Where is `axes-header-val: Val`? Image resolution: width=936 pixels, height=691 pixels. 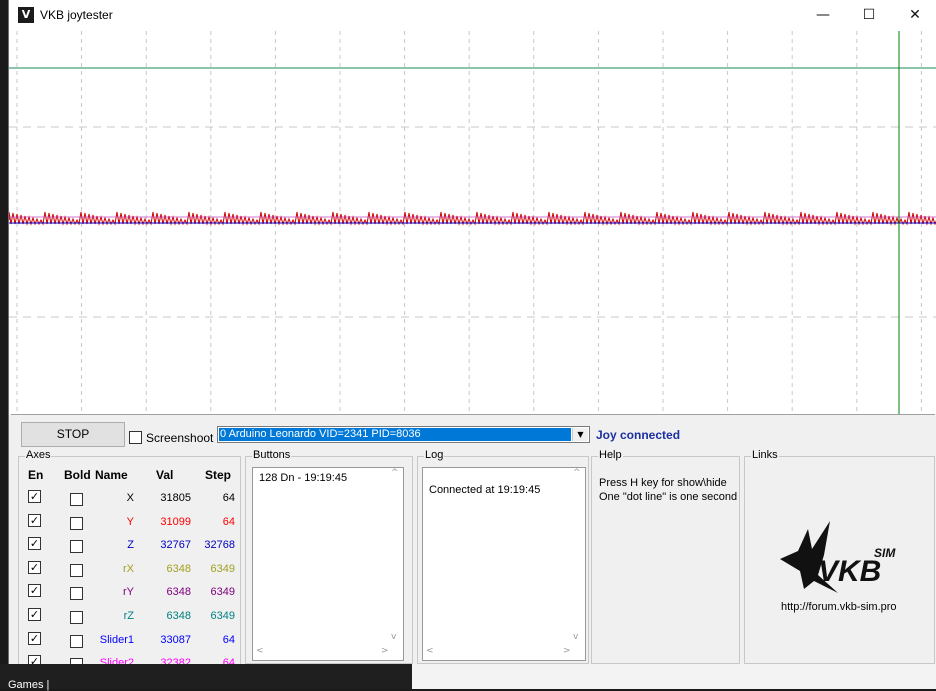
axes-header-val: Val is located at coordinates (165, 475).